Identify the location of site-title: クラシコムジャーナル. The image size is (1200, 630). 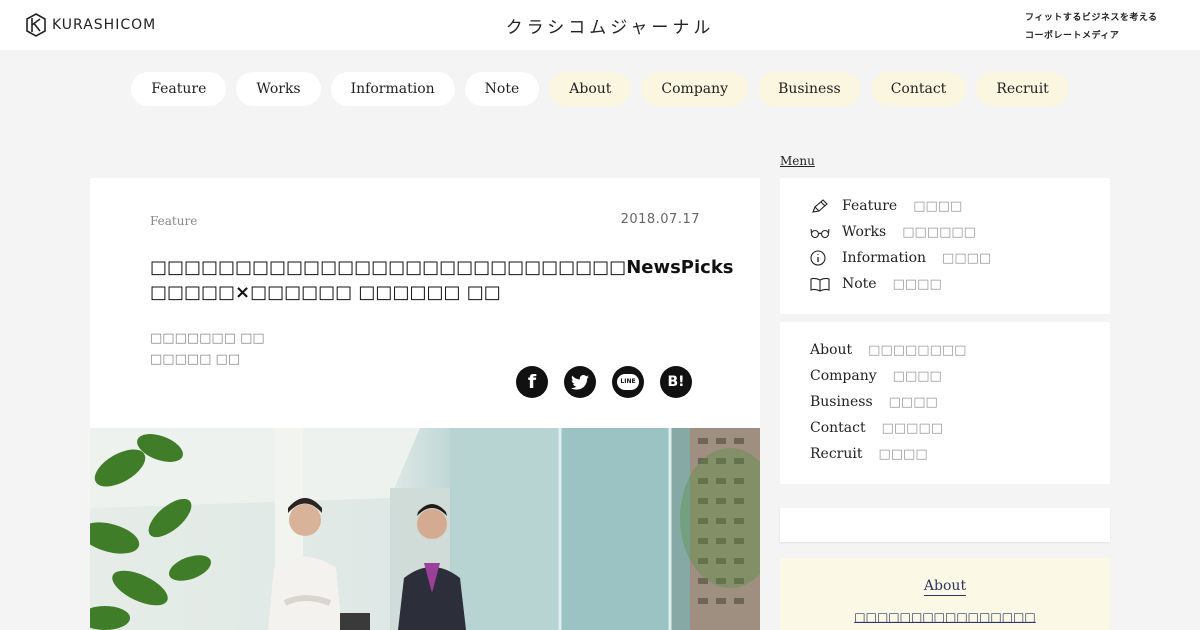
(600, 25).